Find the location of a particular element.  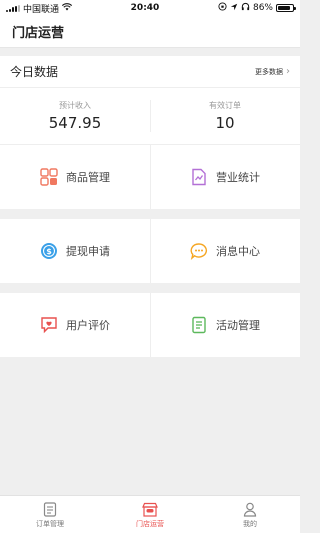

menu-row-1: 商品管理 营业统计 is located at coordinates (150, 177).